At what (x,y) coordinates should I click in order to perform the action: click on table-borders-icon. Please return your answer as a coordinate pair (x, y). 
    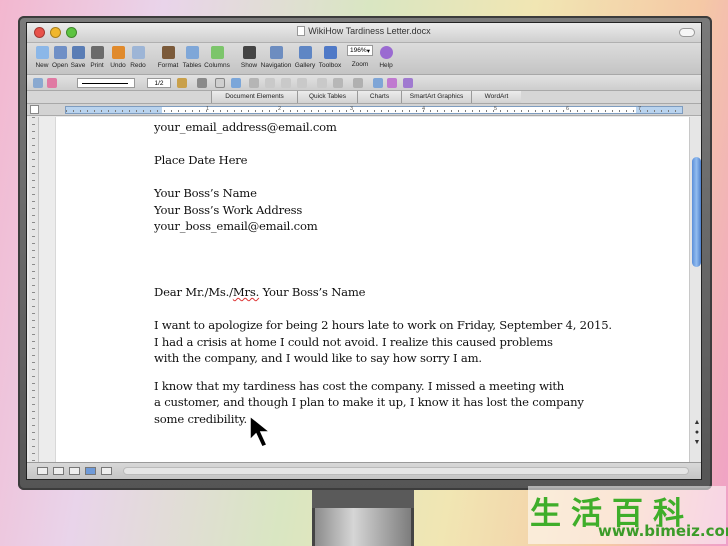
    Looking at the image, I should click on (338, 83).